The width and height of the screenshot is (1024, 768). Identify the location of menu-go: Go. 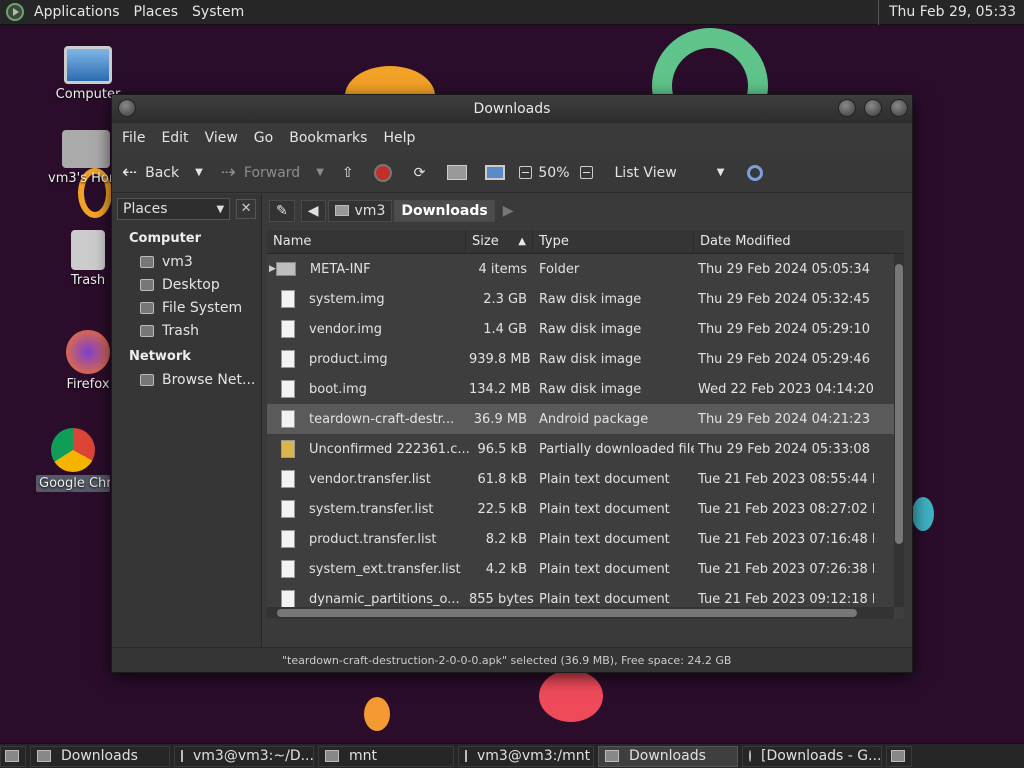
(263, 138).